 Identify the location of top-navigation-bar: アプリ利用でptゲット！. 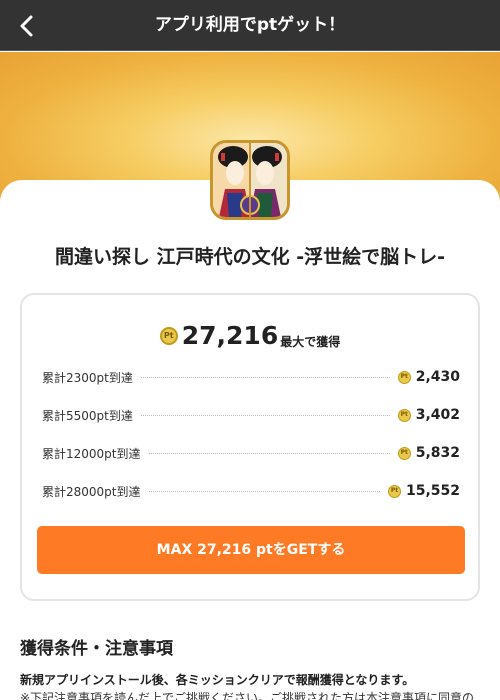
(250, 25).